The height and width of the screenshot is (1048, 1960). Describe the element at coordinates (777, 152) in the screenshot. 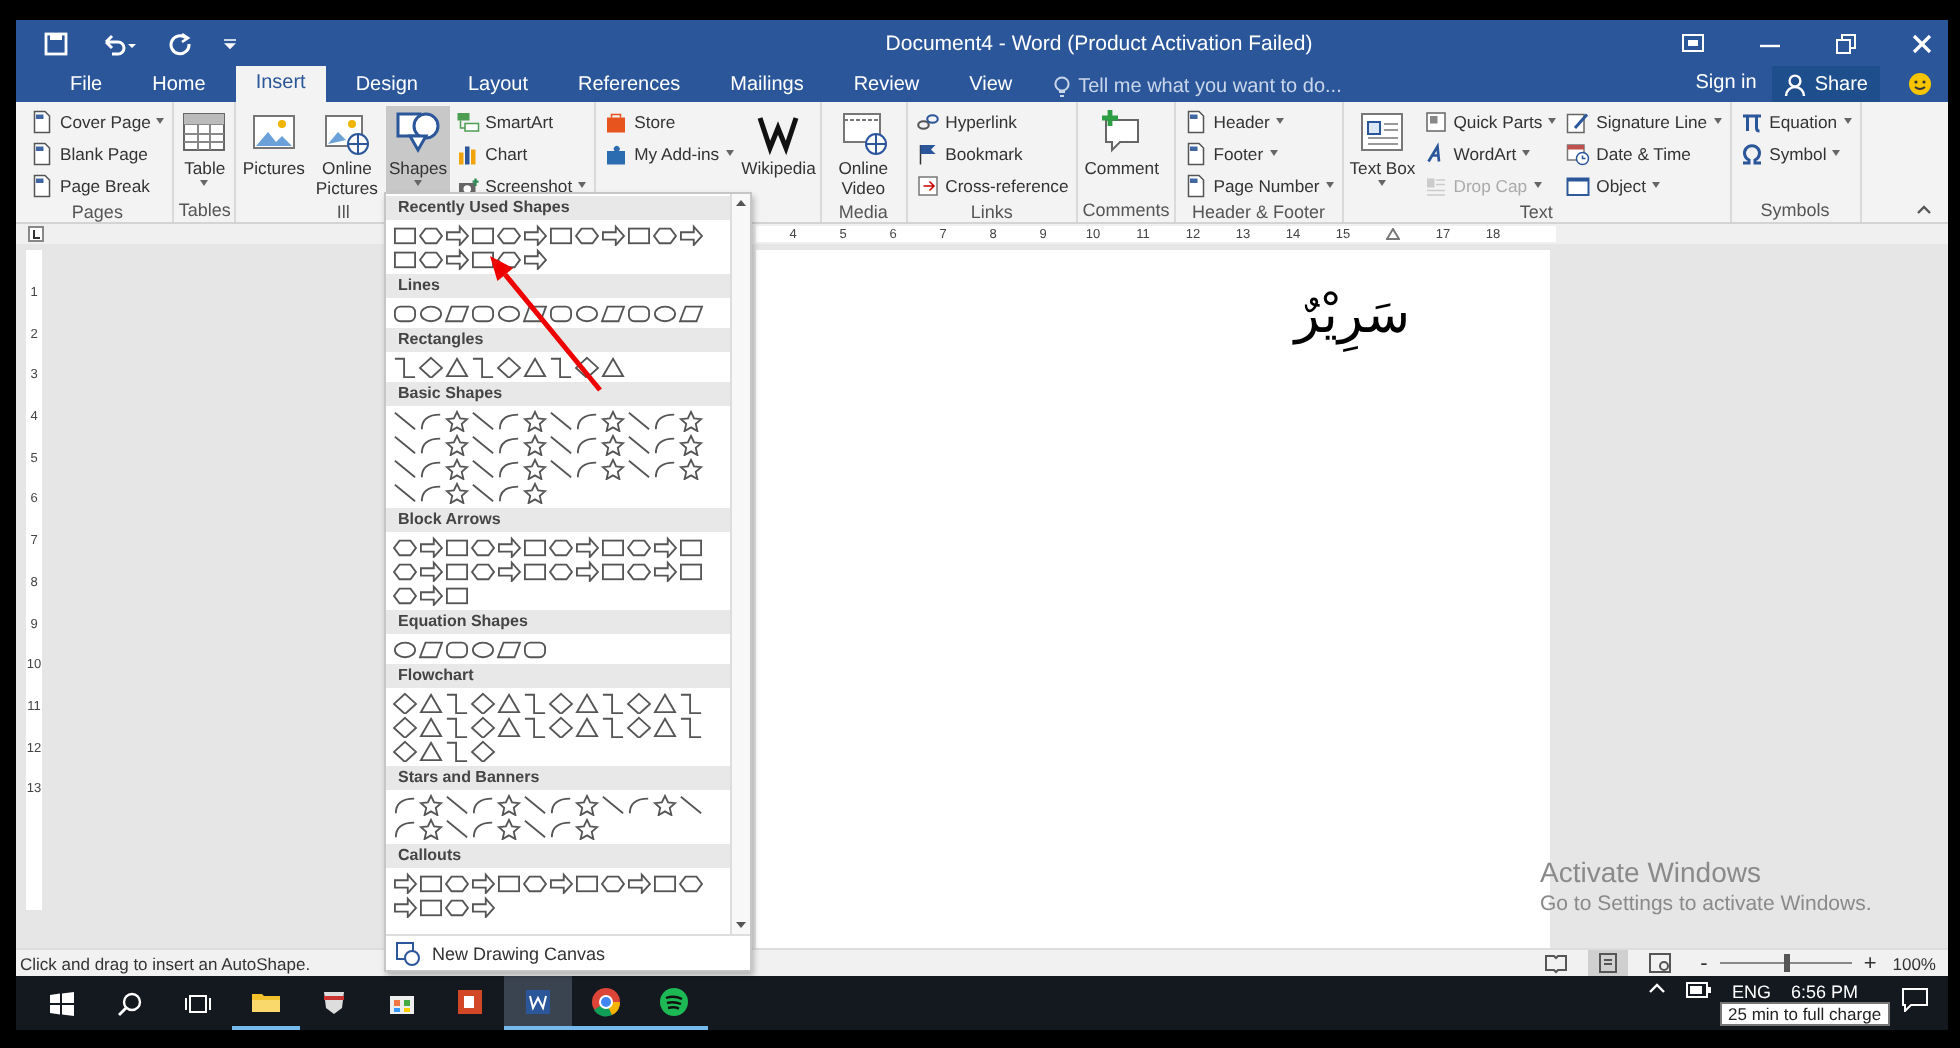

I see `ribbon-button: Wikipedia` at that location.